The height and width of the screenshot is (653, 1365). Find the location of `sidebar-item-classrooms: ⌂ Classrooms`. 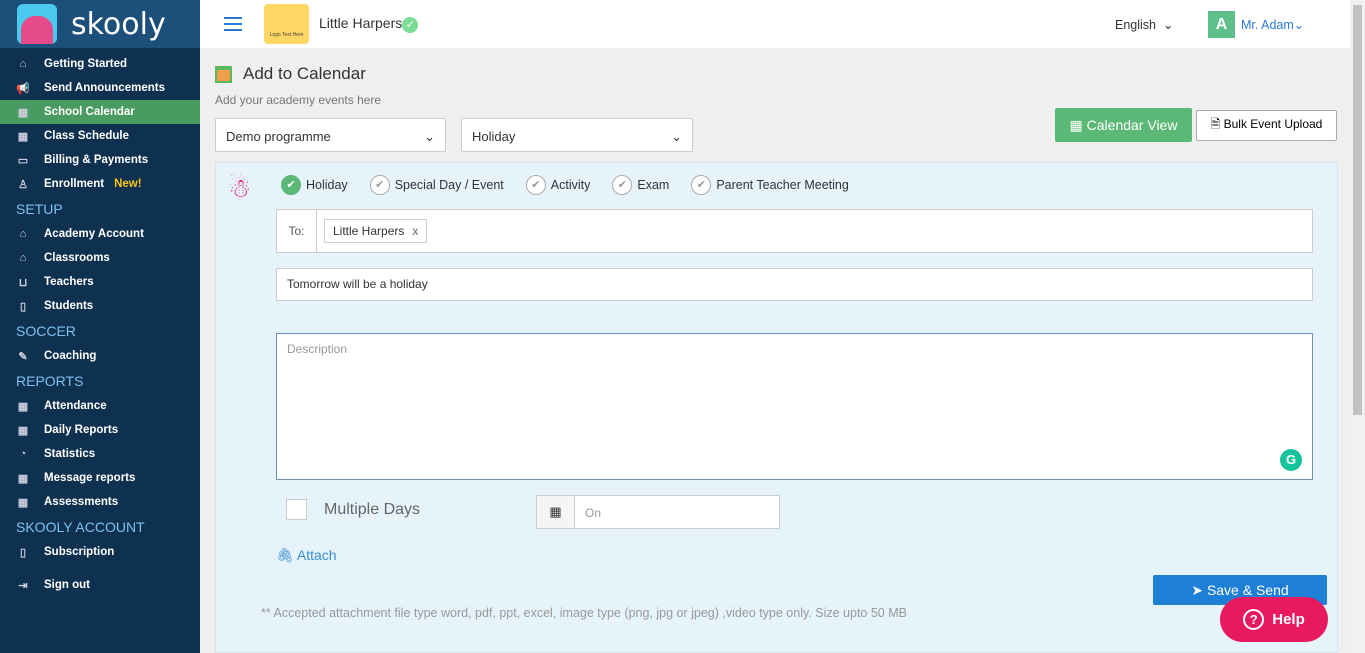

sidebar-item-classrooms: ⌂ Classrooms is located at coordinates (100, 258).